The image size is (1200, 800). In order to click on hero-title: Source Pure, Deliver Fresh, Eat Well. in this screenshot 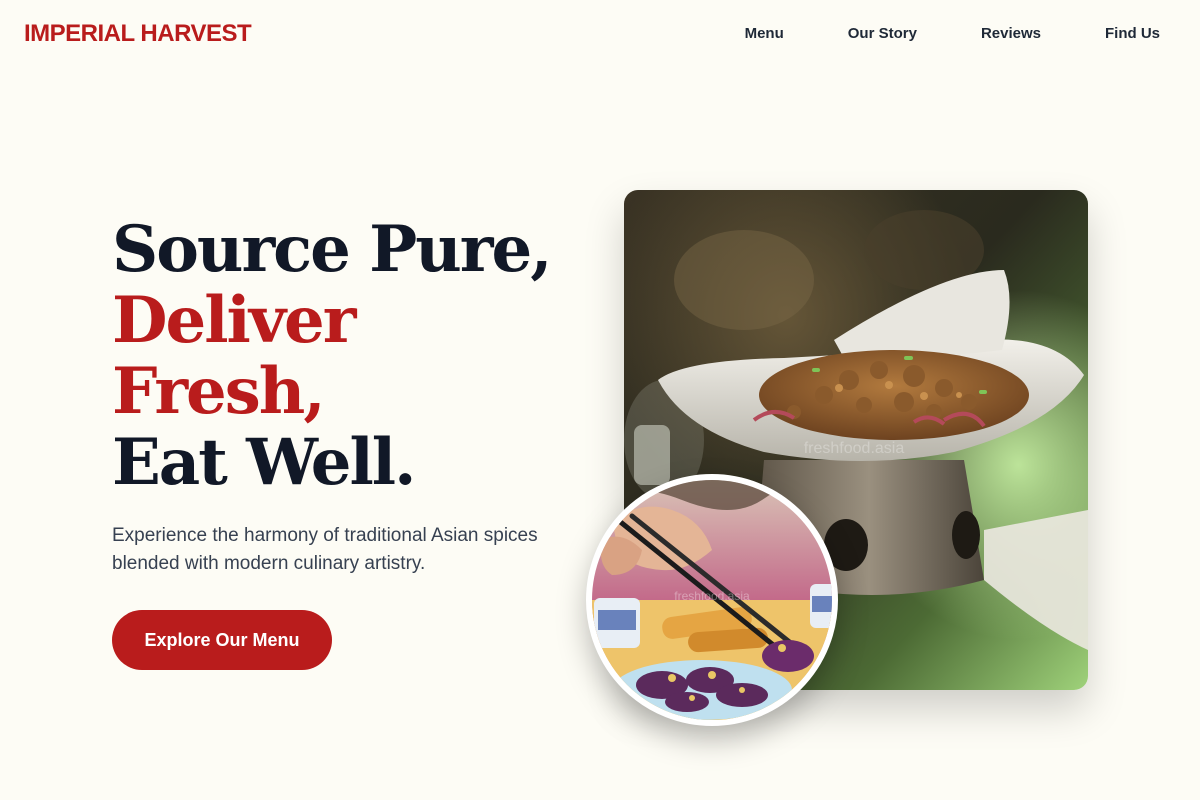, I will do `click(332, 356)`.